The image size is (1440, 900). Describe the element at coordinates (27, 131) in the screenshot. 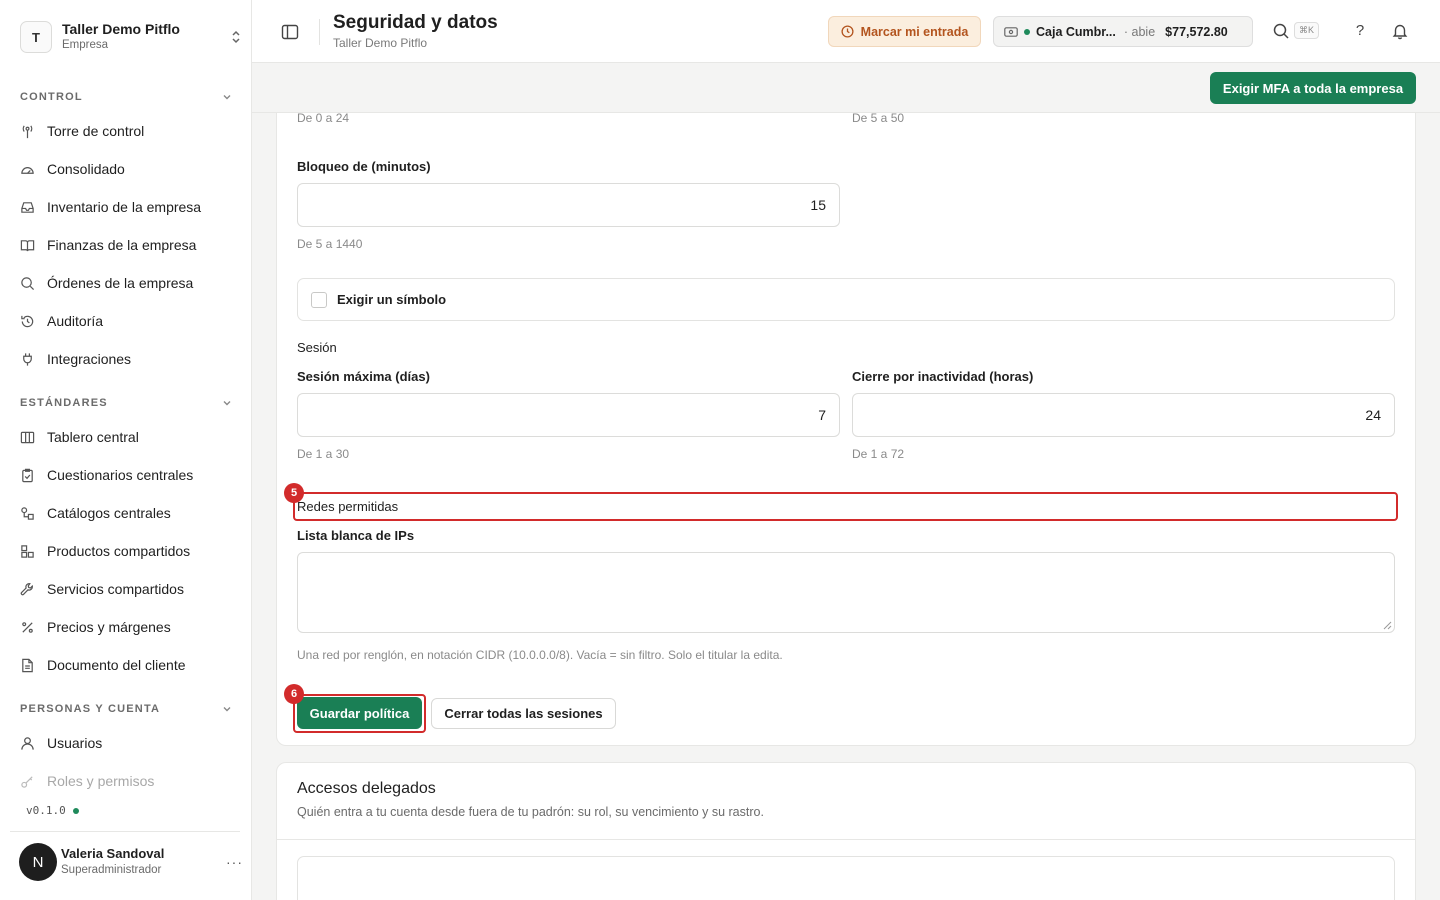

I see `antenna-icon` at that location.